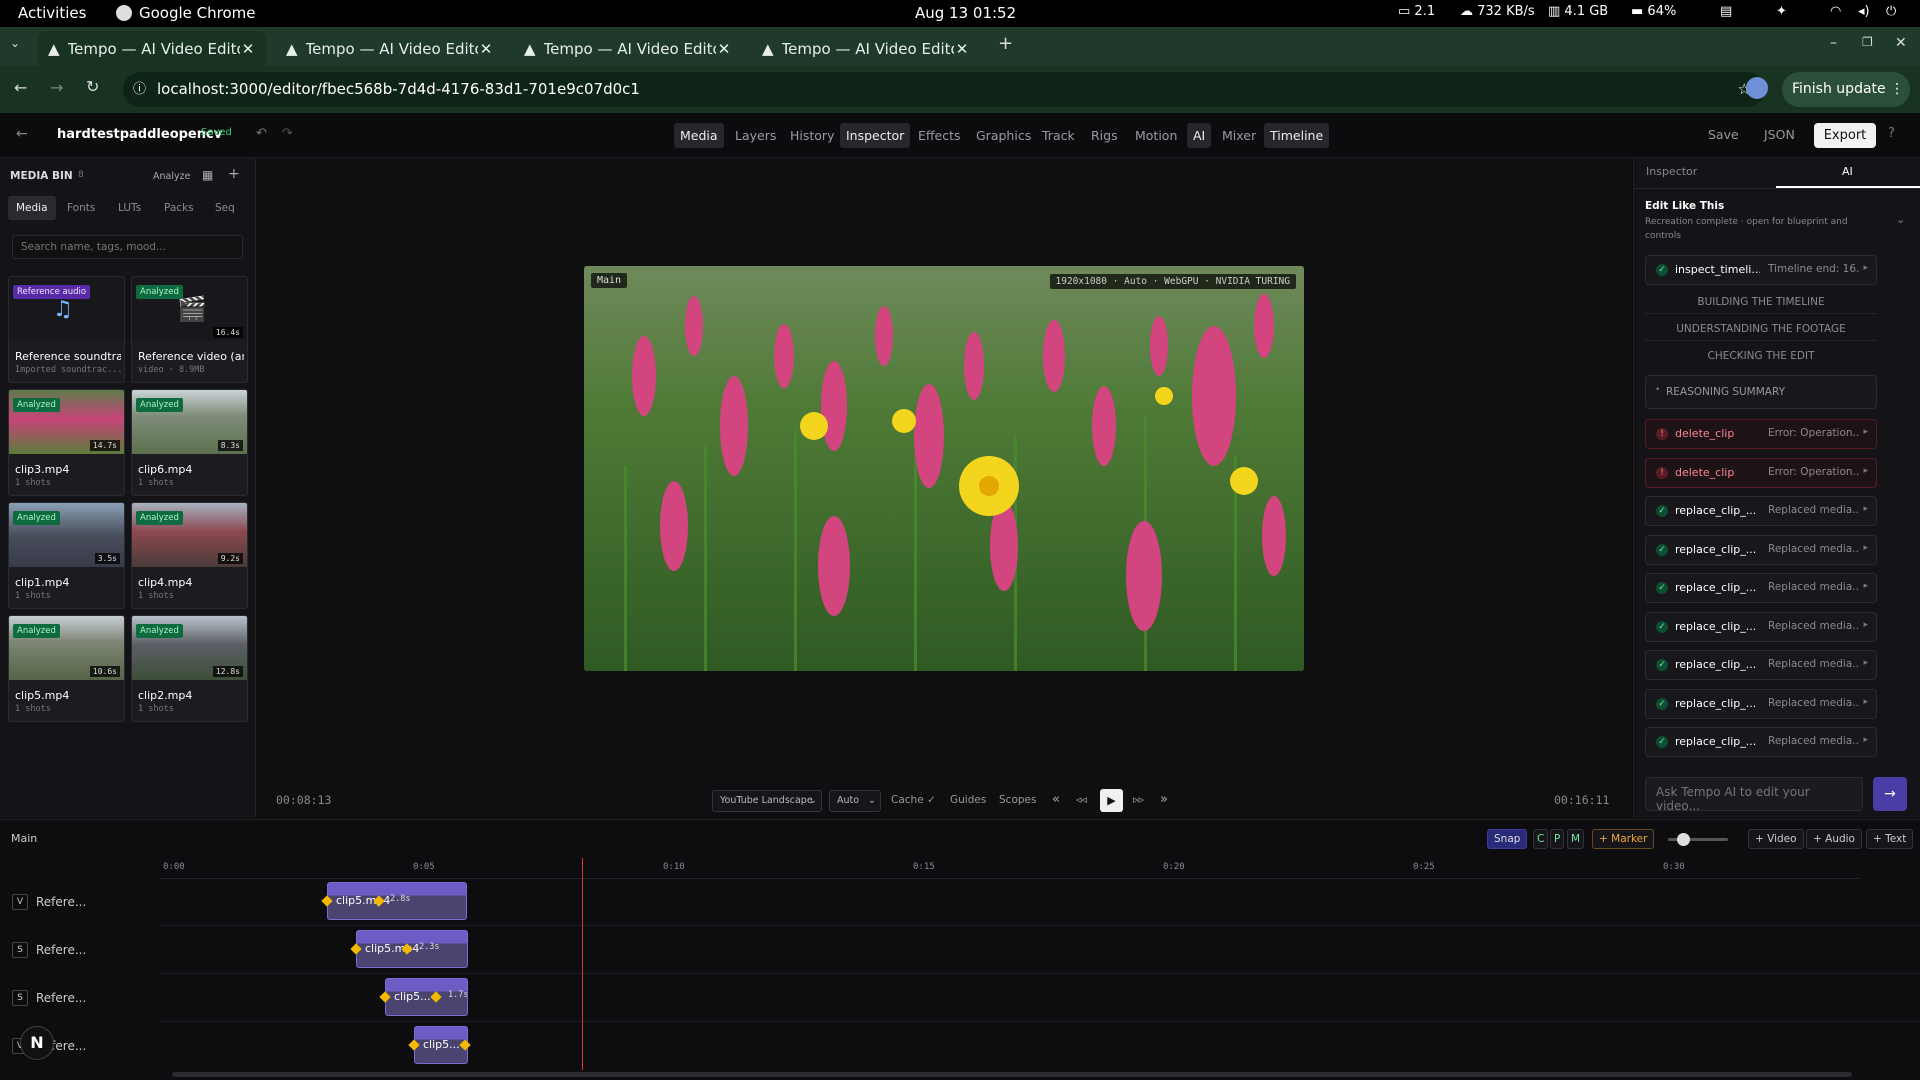 The image size is (1920, 1080). What do you see at coordinates (1003, 135) in the screenshot?
I see `nav-graphics: Graphics` at bounding box center [1003, 135].